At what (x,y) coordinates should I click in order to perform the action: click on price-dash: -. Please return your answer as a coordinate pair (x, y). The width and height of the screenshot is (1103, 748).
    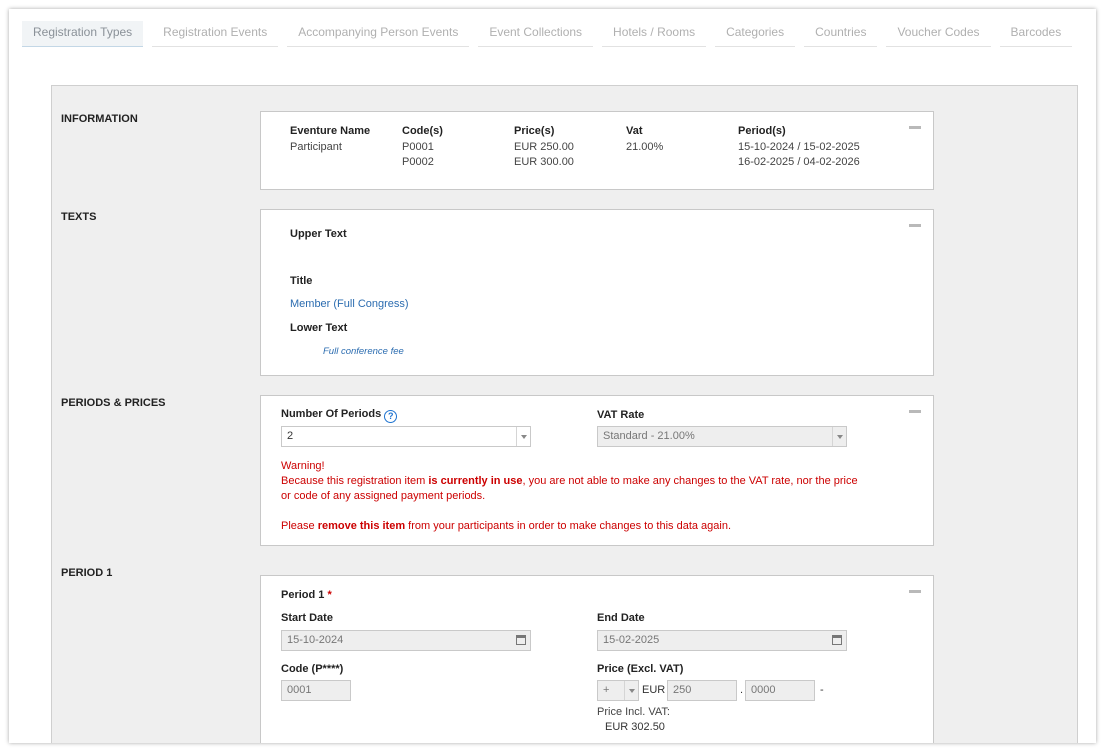
    Looking at the image, I should click on (822, 690).